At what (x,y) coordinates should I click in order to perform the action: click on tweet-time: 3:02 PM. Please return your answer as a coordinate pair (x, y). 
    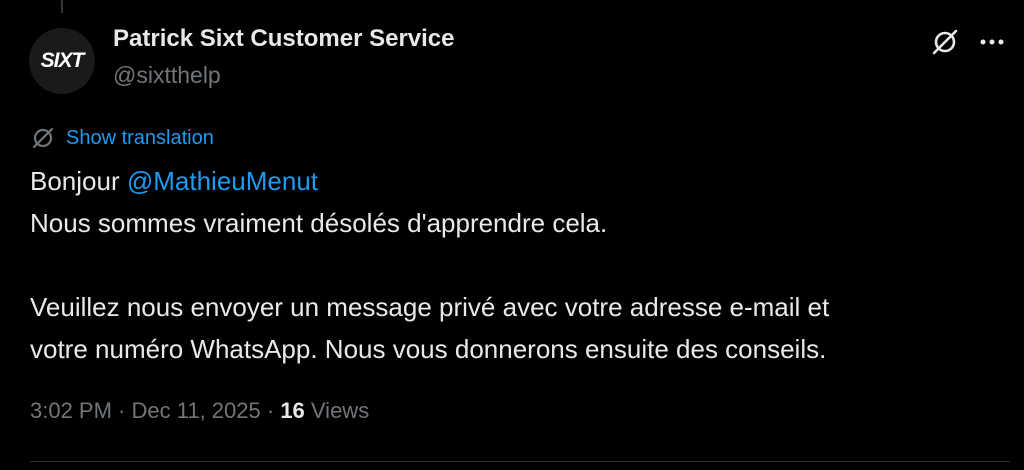
    Looking at the image, I should click on (71, 411).